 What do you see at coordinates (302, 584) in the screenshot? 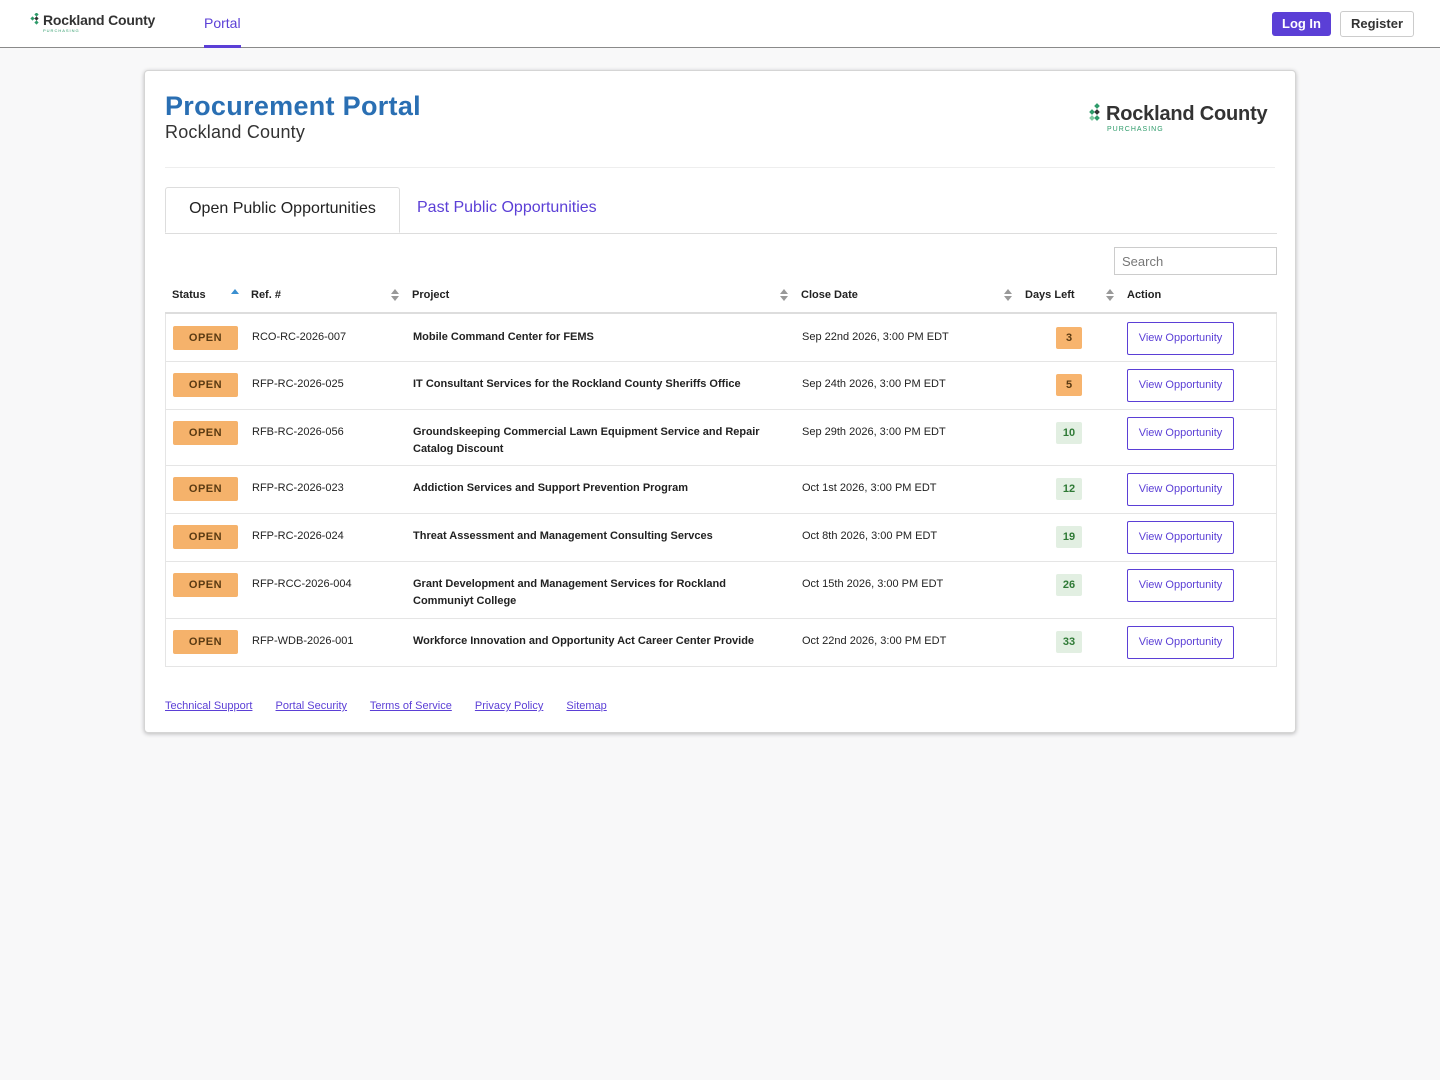
I see `ref-number: RFP-RCC-2026-004` at bounding box center [302, 584].